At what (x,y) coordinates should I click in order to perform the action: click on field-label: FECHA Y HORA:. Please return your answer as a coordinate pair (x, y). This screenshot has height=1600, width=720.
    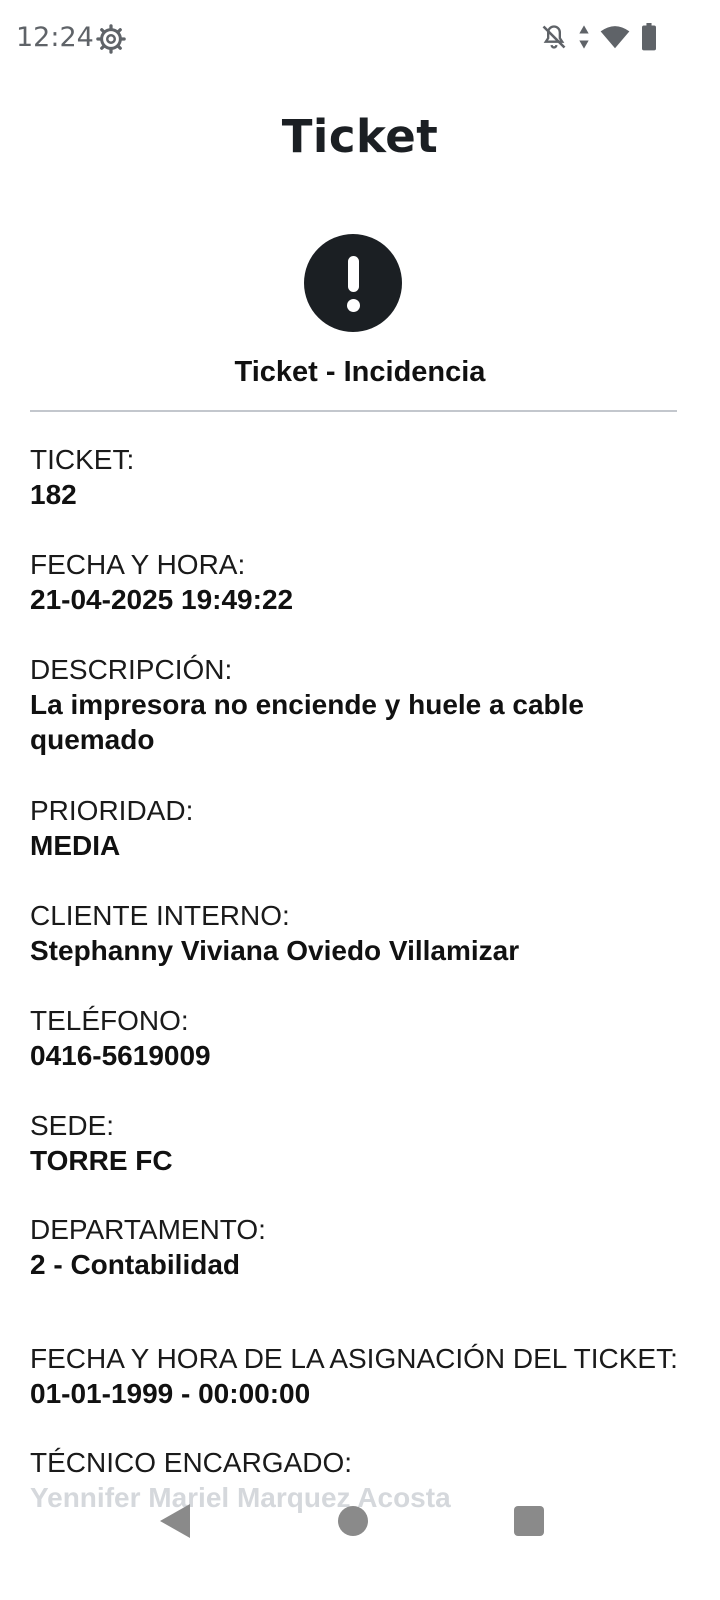
    Looking at the image, I should click on (138, 564).